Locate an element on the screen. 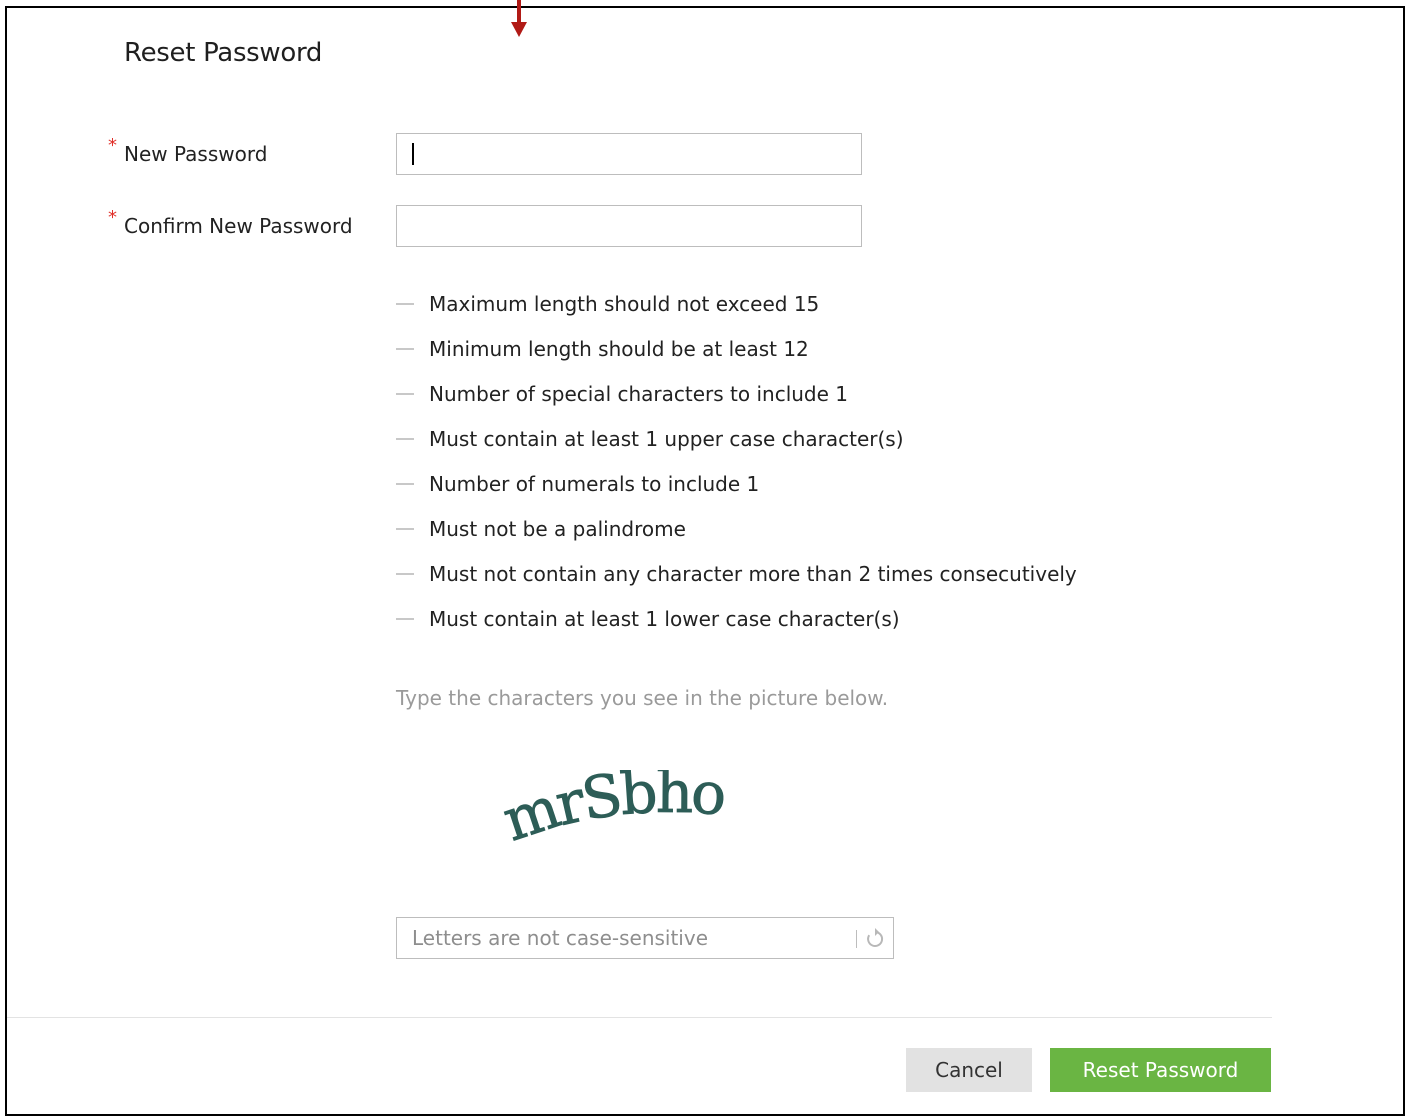 Image resolution: width=1408 pixels, height=1116 pixels. password-rule: Maximum length should not exceed 15 is located at coordinates (736, 309).